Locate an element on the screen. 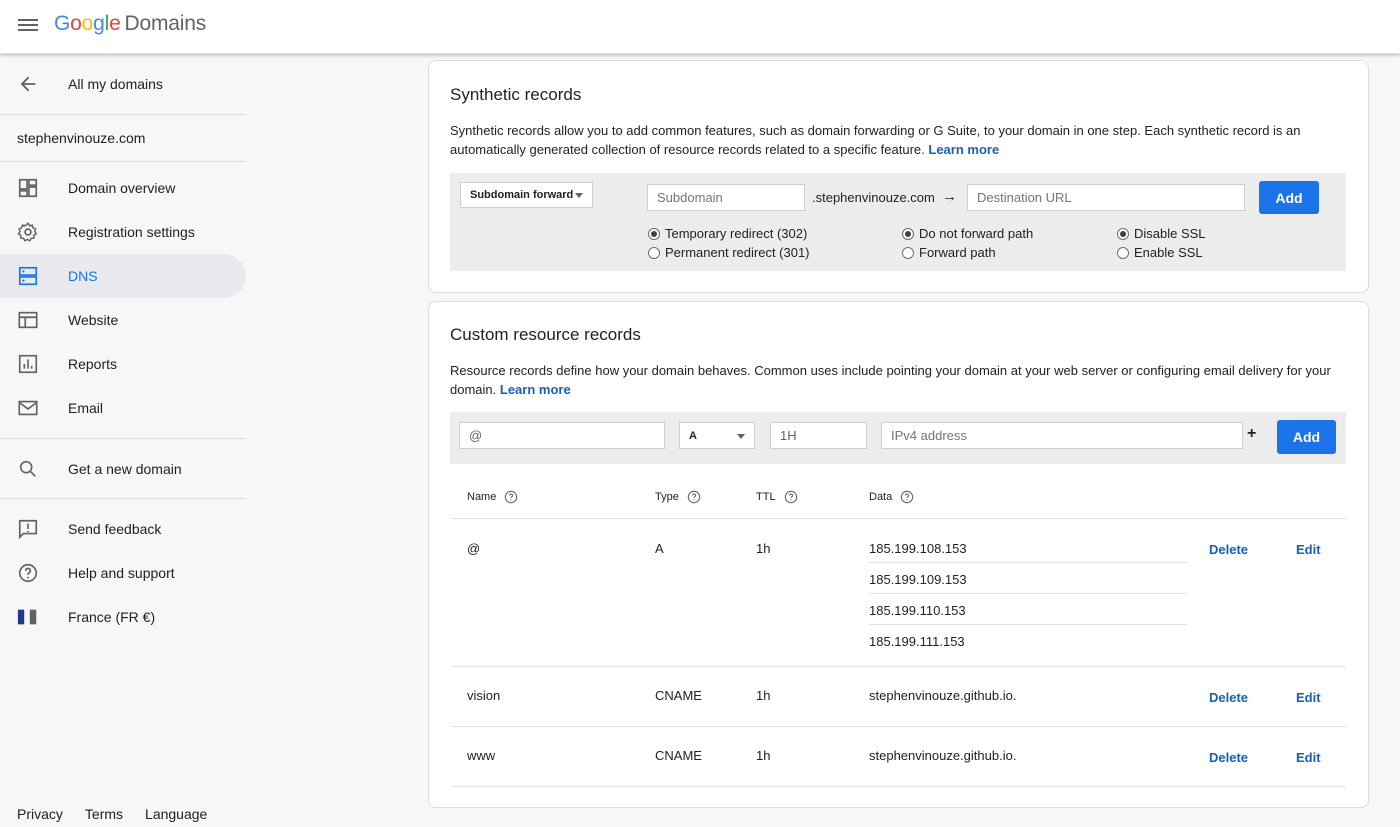 This screenshot has height=827, width=1400. sidebar-item-label: Registration settings is located at coordinates (131, 232).